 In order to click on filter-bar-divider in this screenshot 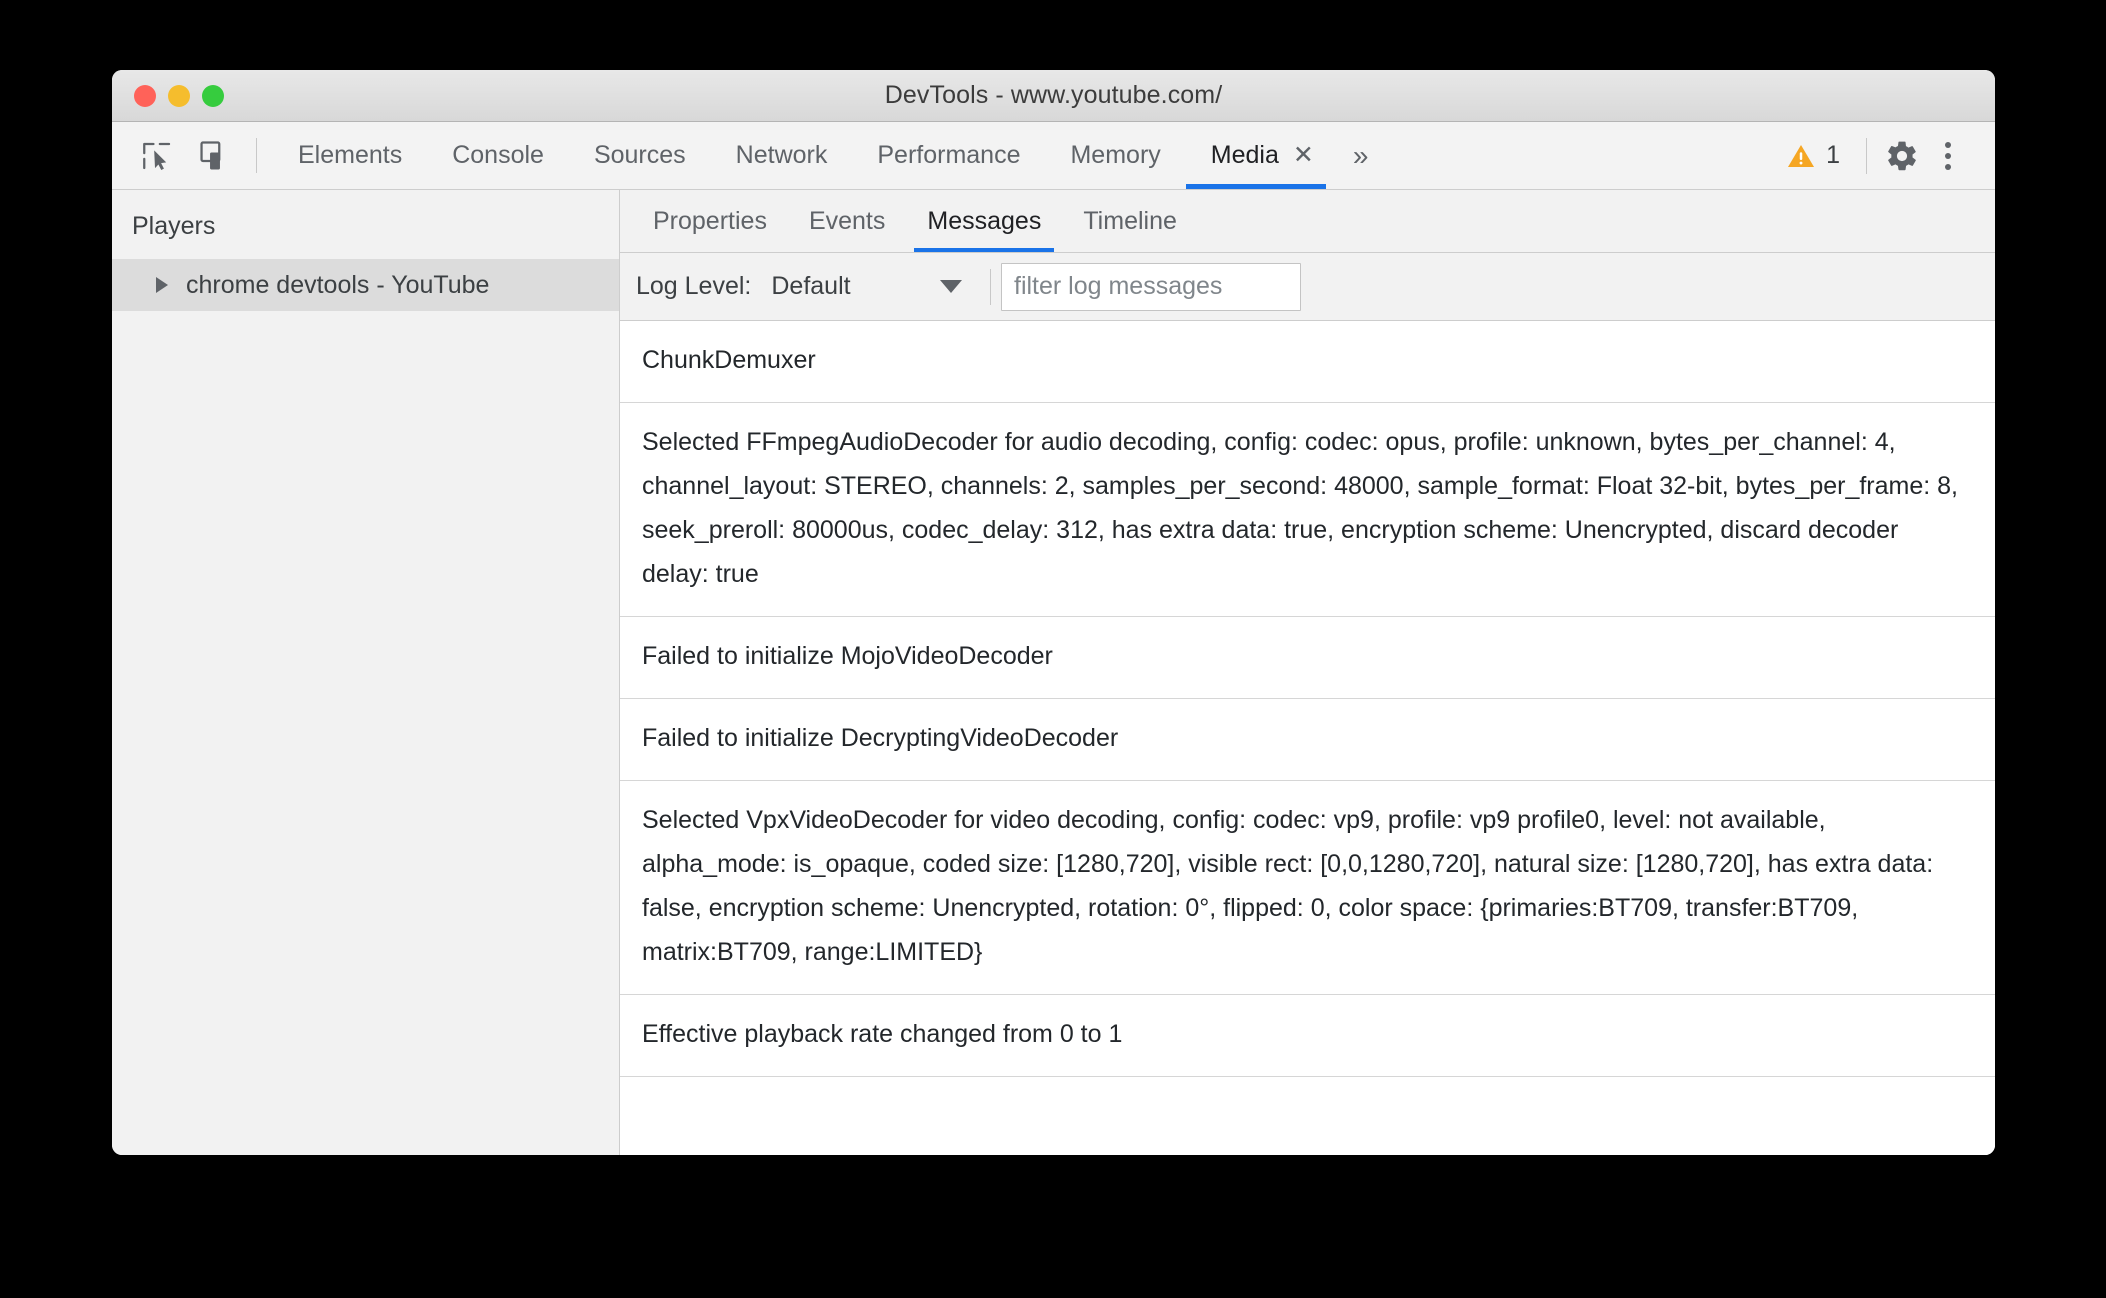, I will do `click(990, 286)`.